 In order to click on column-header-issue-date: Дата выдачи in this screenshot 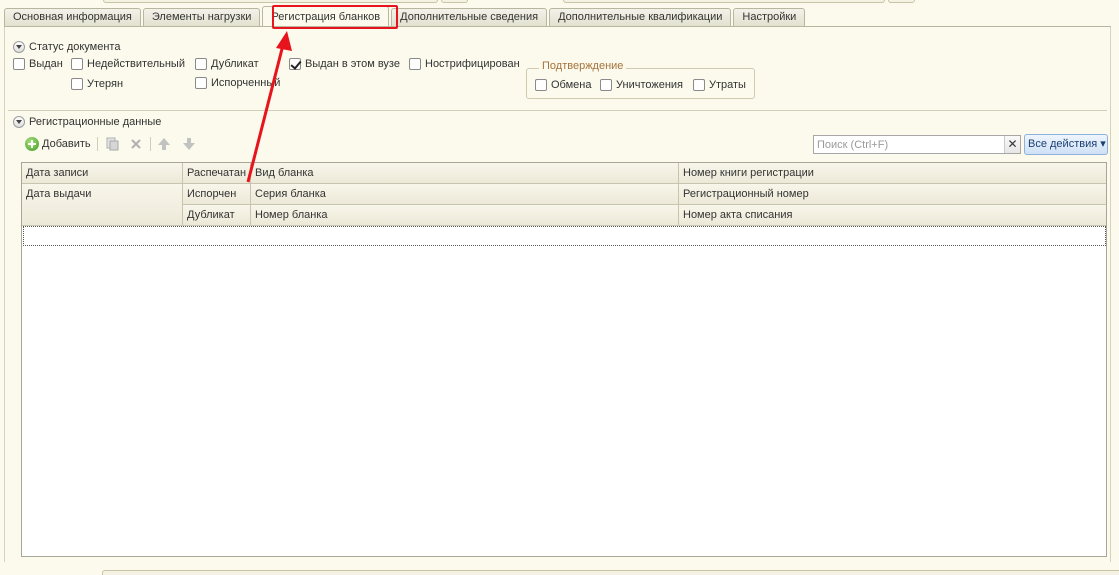, I will do `click(102, 205)`.